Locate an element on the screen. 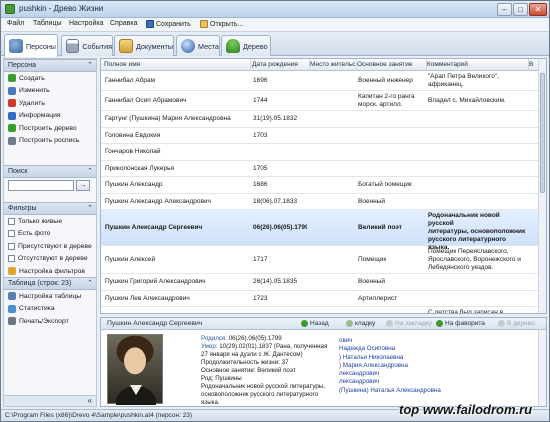 The image size is (550, 422). back-button: Назад is located at coordinates (315, 323).